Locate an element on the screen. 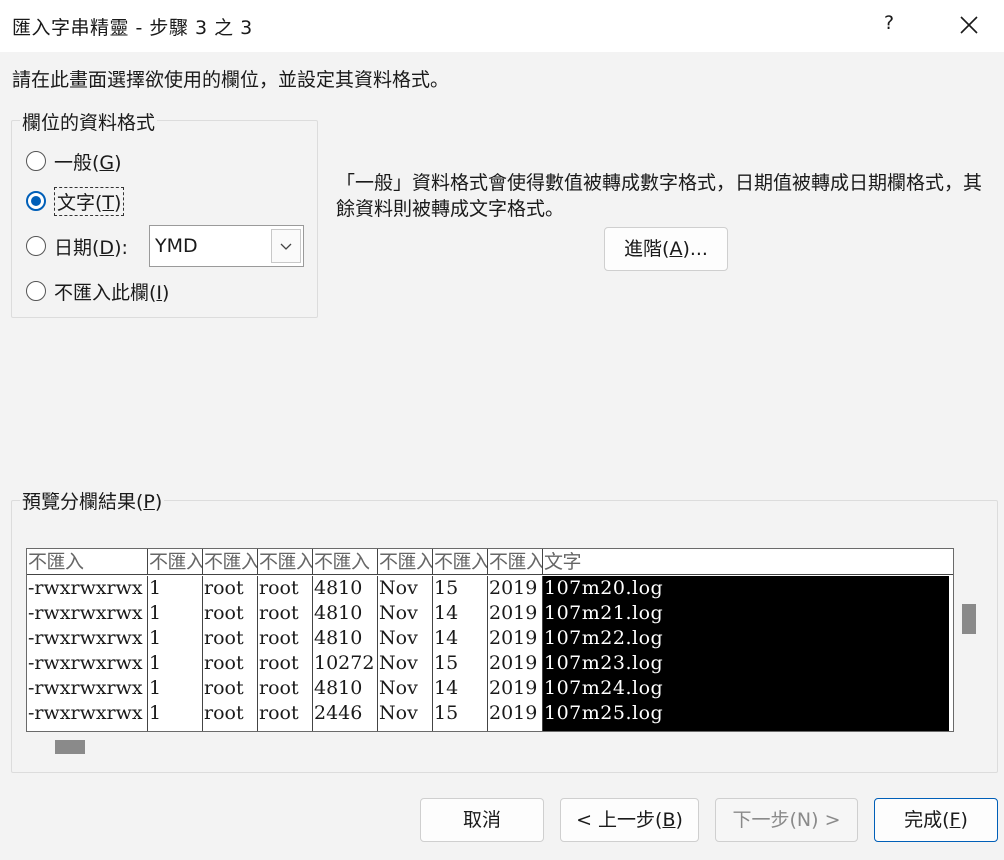  preview-cell: 107m22.log is located at coordinates (604, 638).